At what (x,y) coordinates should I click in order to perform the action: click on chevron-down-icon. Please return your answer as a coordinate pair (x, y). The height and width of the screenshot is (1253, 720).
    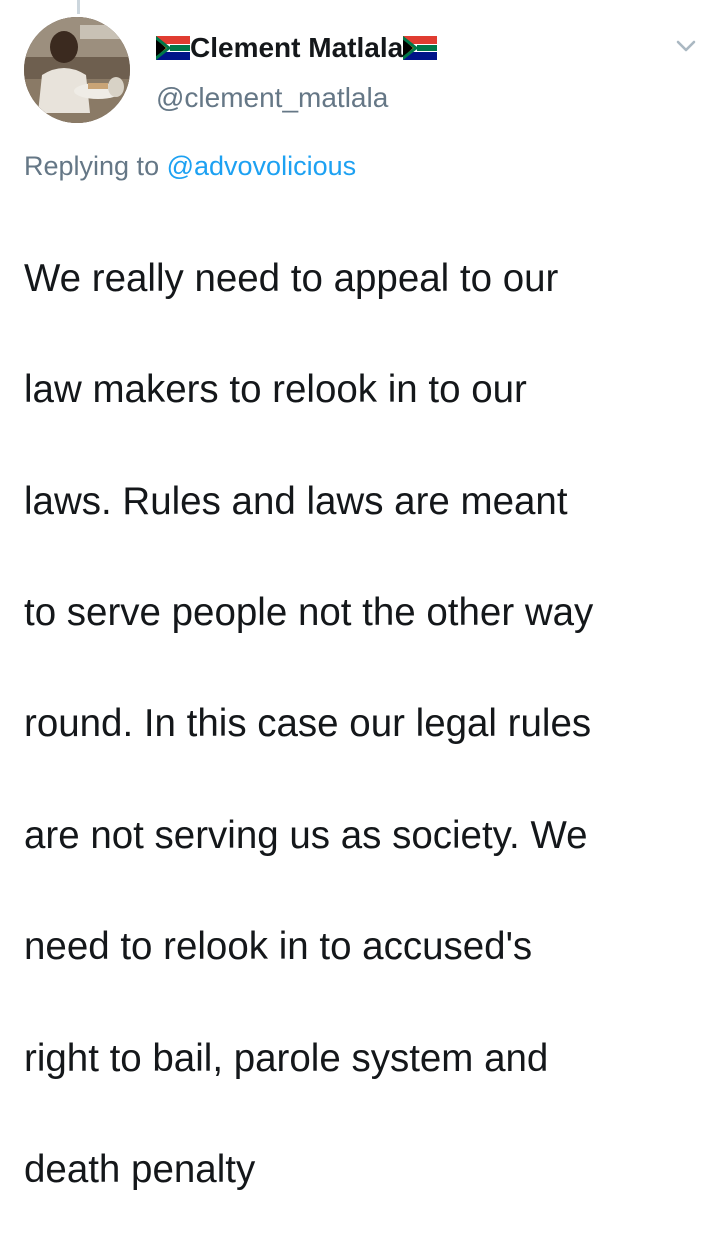
    Looking at the image, I should click on (686, 46).